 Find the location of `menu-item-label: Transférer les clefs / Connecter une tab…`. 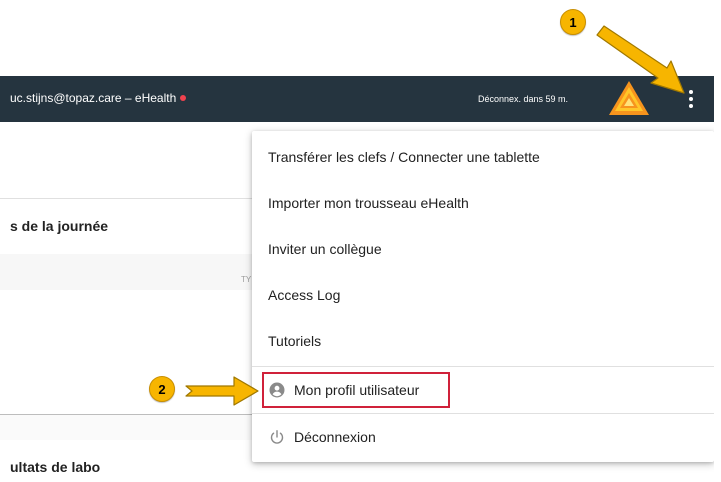

menu-item-label: Transférer les clefs / Connecter une tab… is located at coordinates (404, 157).